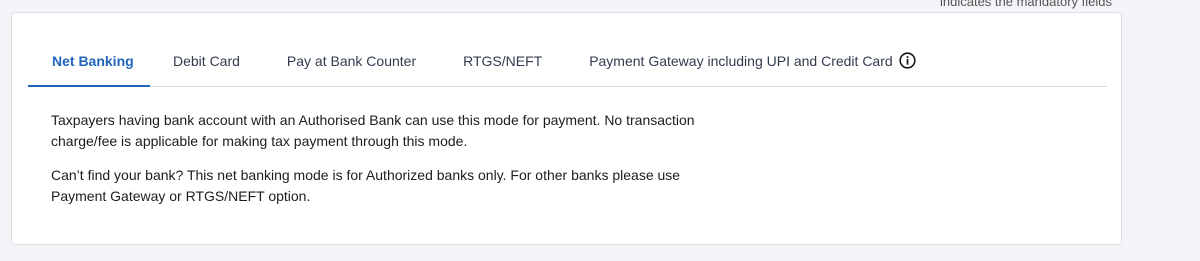 This screenshot has width=1200, height=261. What do you see at coordinates (503, 61) in the screenshot?
I see `tab-label: RTGS/NEFT` at bounding box center [503, 61].